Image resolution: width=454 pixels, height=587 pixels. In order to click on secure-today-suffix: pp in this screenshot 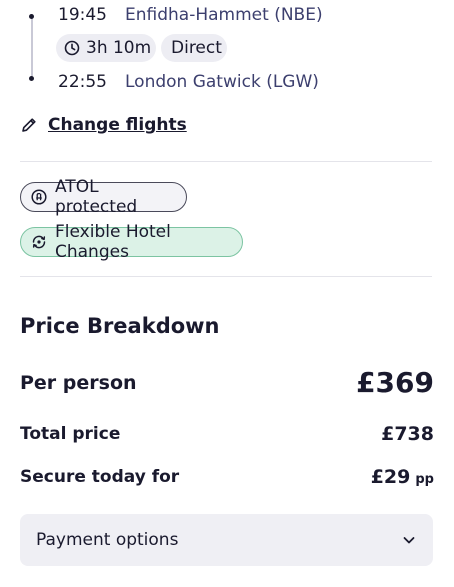, I will do `click(424, 479)`.